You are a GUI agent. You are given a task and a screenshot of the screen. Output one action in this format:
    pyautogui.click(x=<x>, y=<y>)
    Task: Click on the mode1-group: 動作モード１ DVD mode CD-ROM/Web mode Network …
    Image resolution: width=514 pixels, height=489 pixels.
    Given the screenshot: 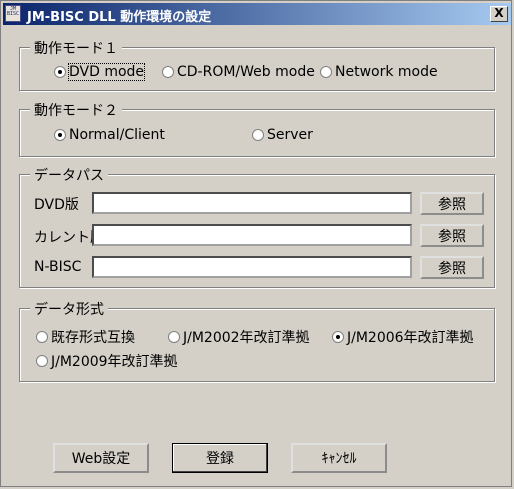 What is the action you would take?
    pyautogui.click(x=257, y=64)
    